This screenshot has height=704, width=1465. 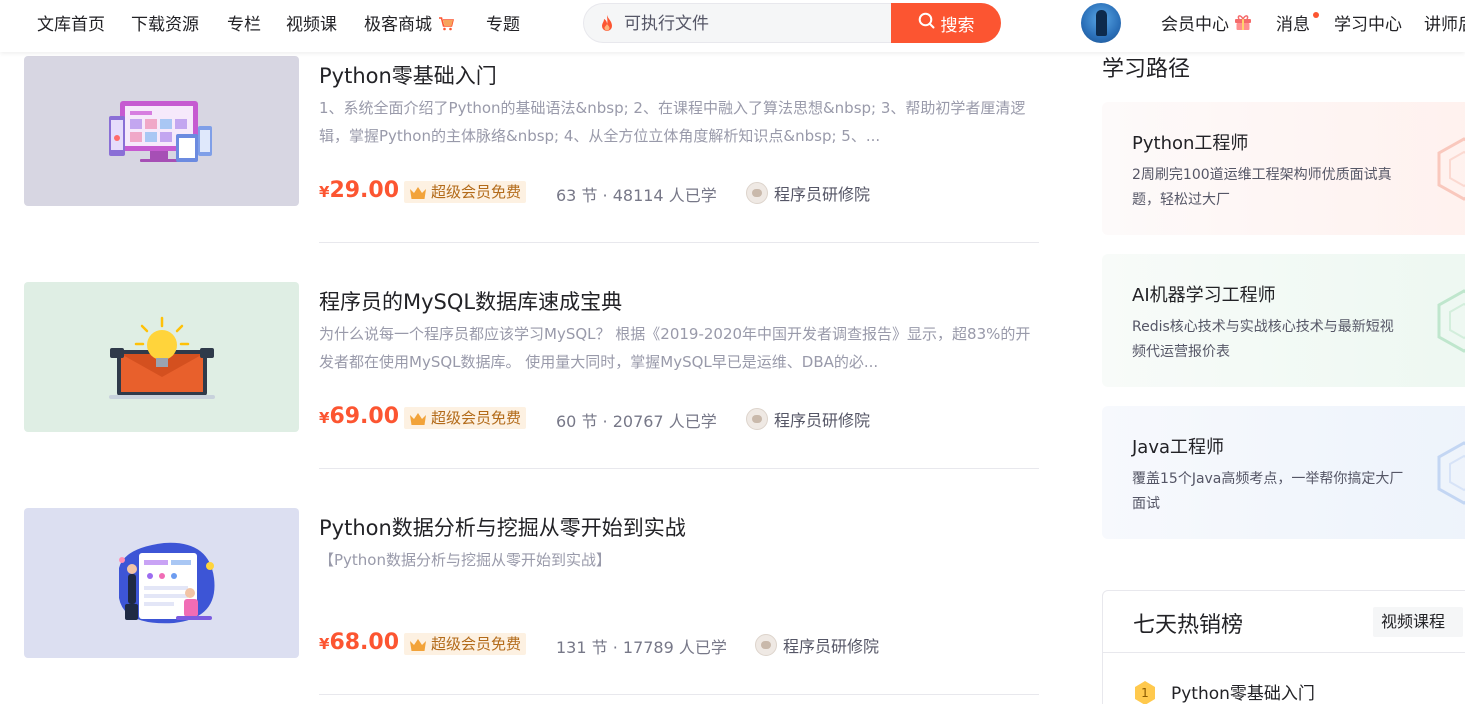 I want to click on path-description: 2周刷完100道运维工程架构师优质面试真题，轻松过大厂, so click(x=1262, y=187).